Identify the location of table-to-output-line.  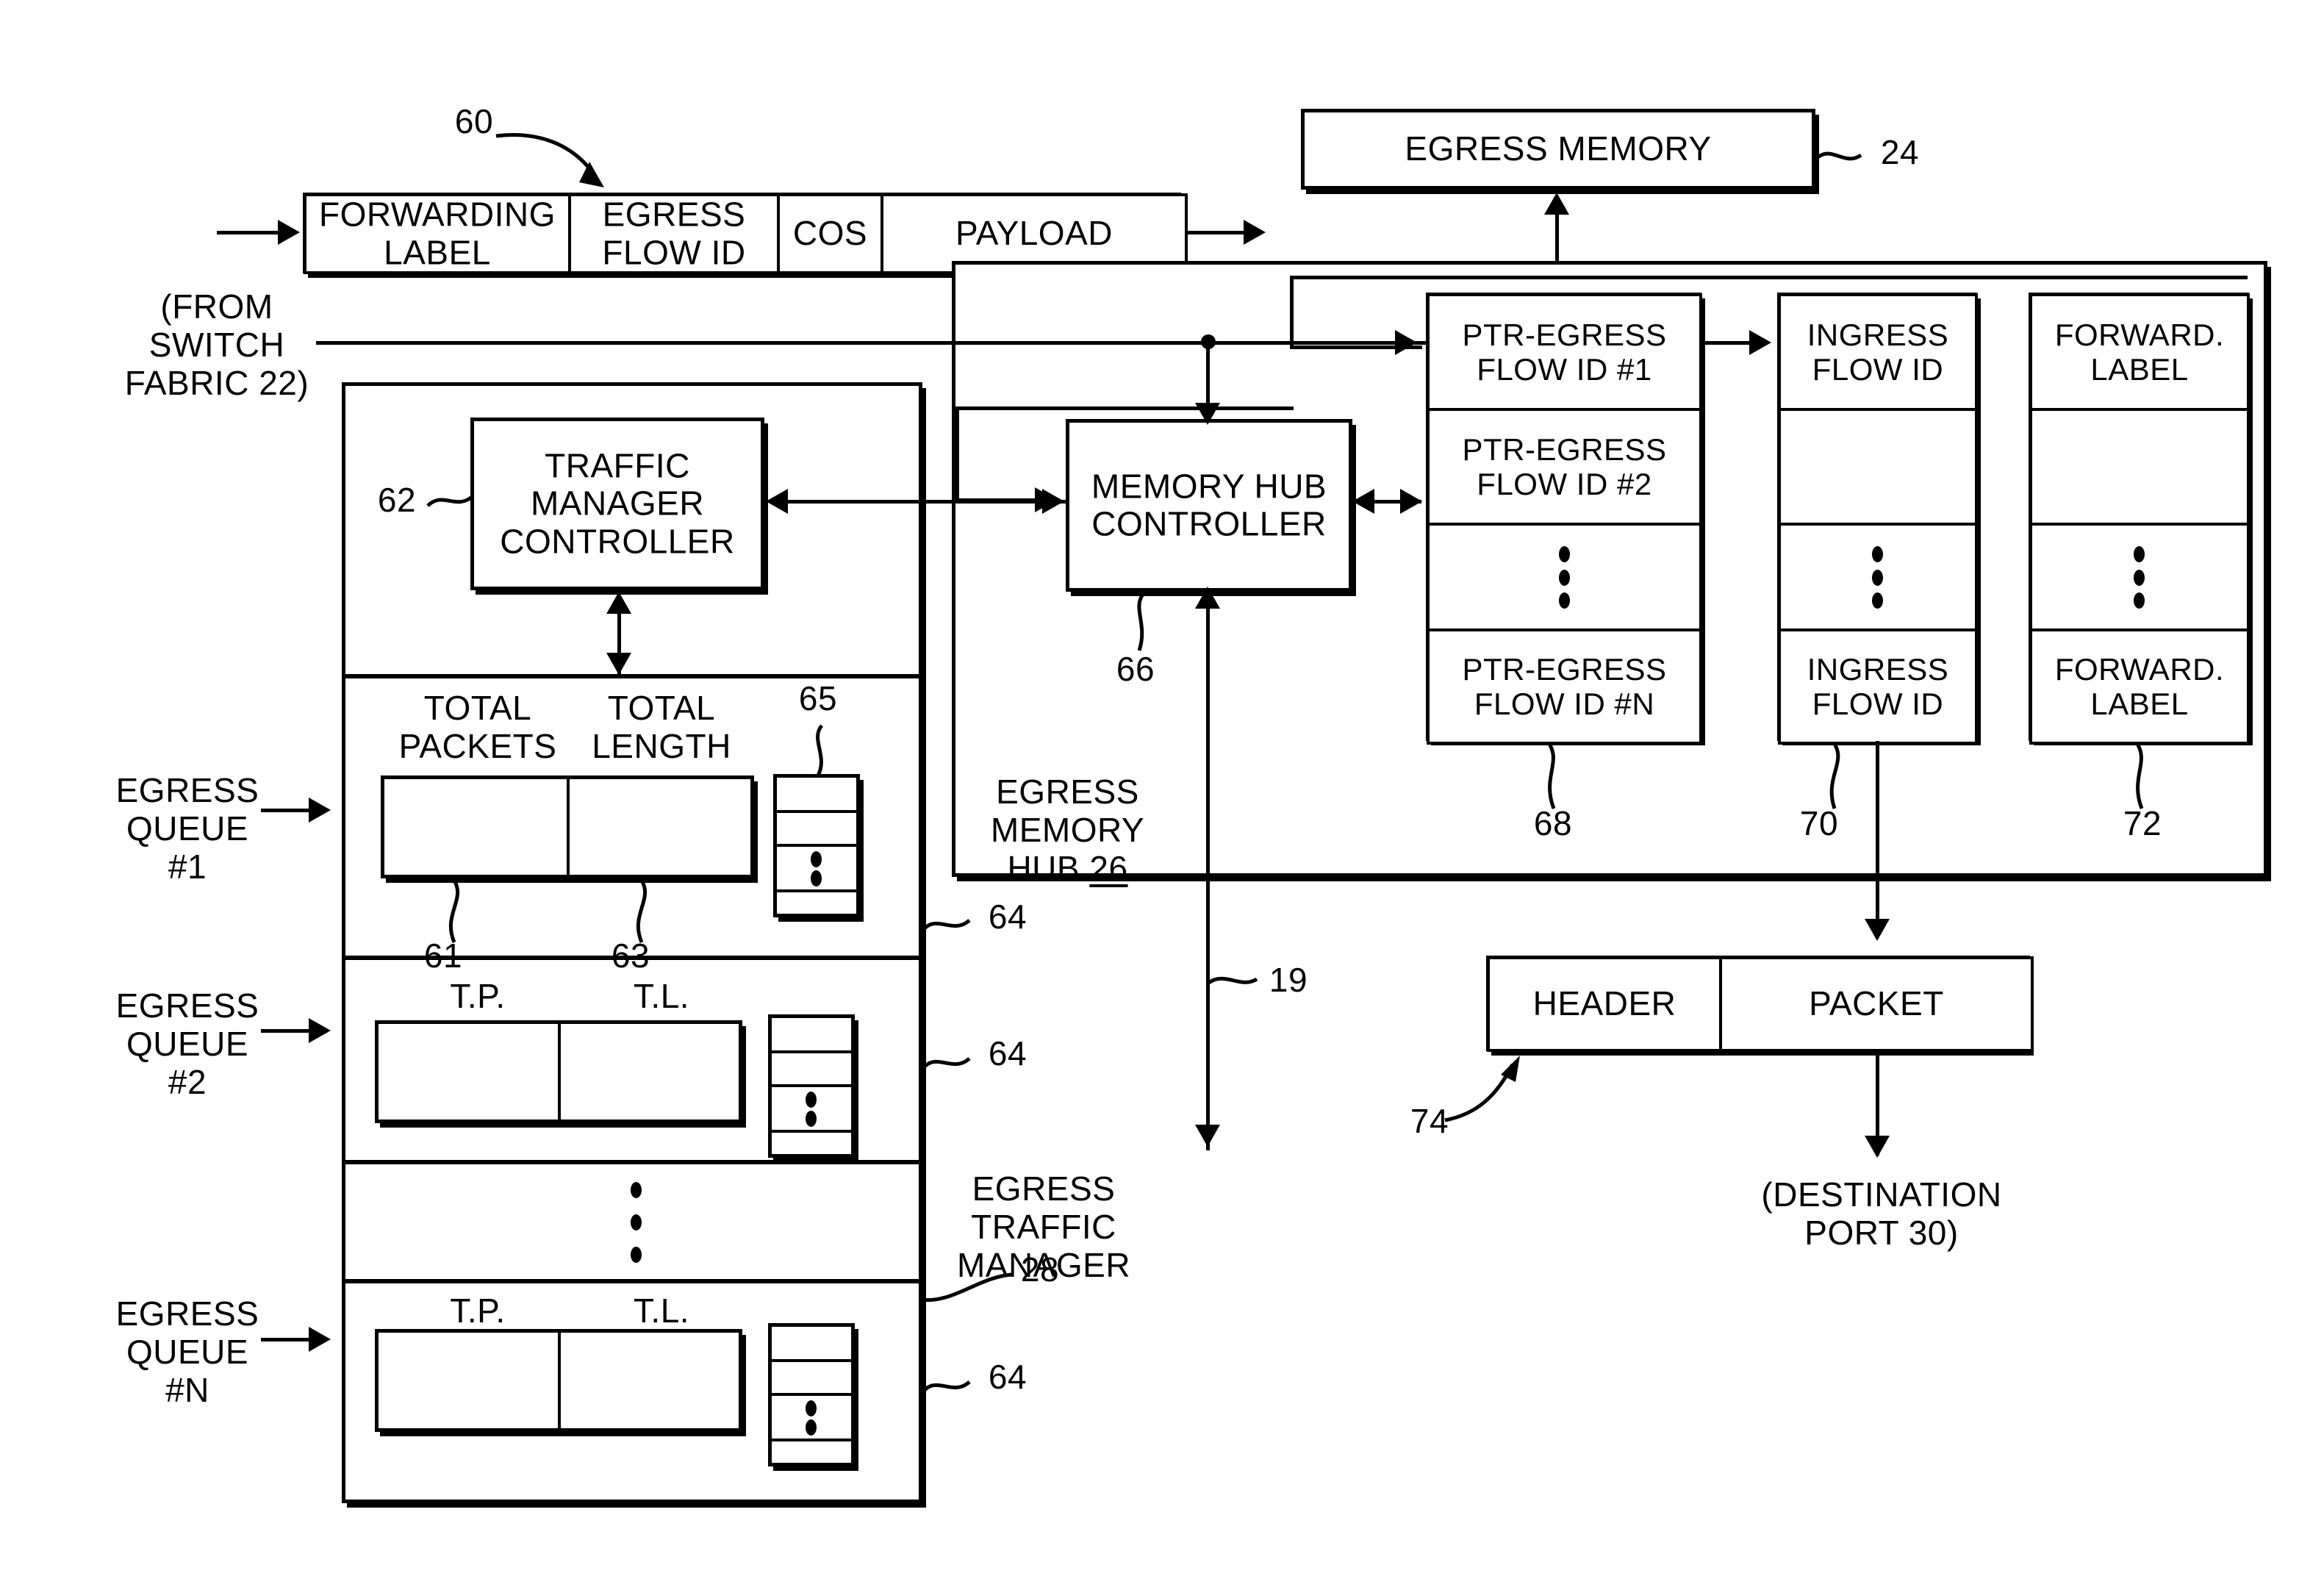
(1878, 839).